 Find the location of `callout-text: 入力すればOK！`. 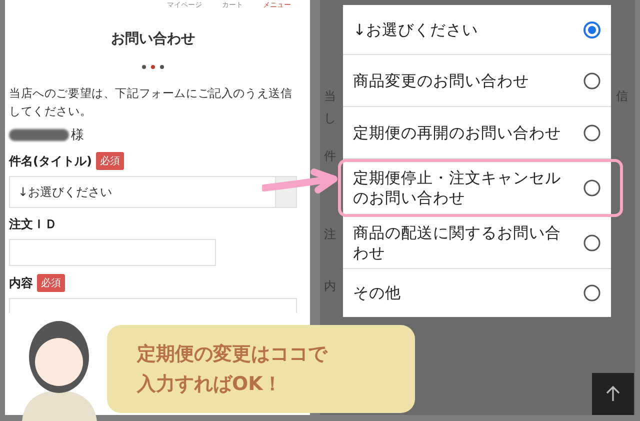

callout-text: 入力すればOK！ is located at coordinates (210, 384).